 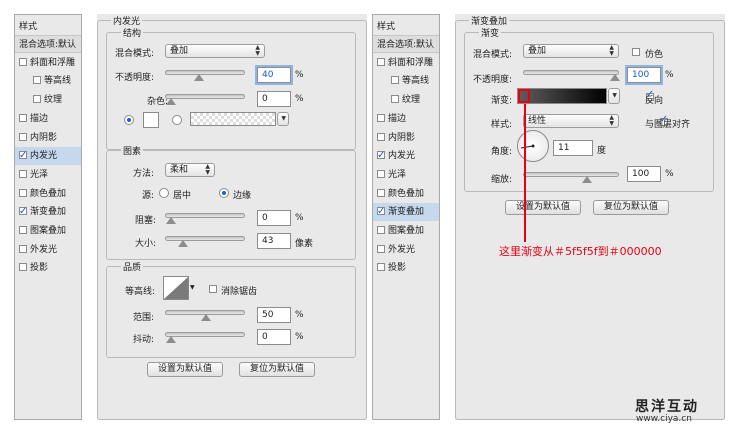 I want to click on glow-gradient-dropdown: ▼, so click(x=283, y=119).